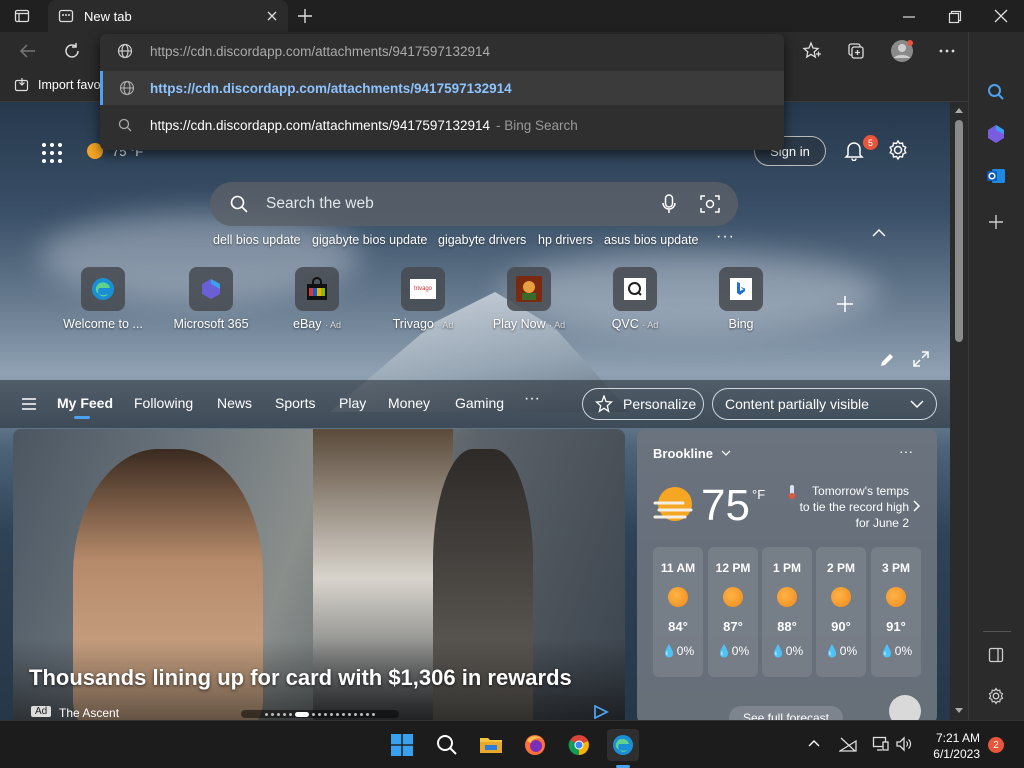 The image size is (1024, 768). I want to click on edge-taskbar-icon, so click(623, 745).